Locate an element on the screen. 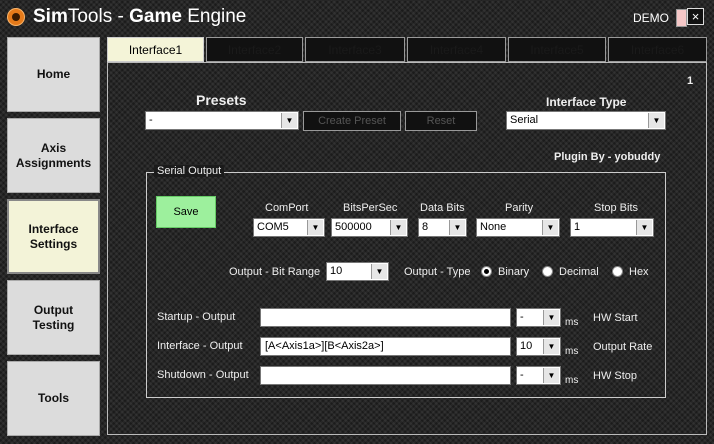  databits-label: Data Bits is located at coordinates (442, 208).